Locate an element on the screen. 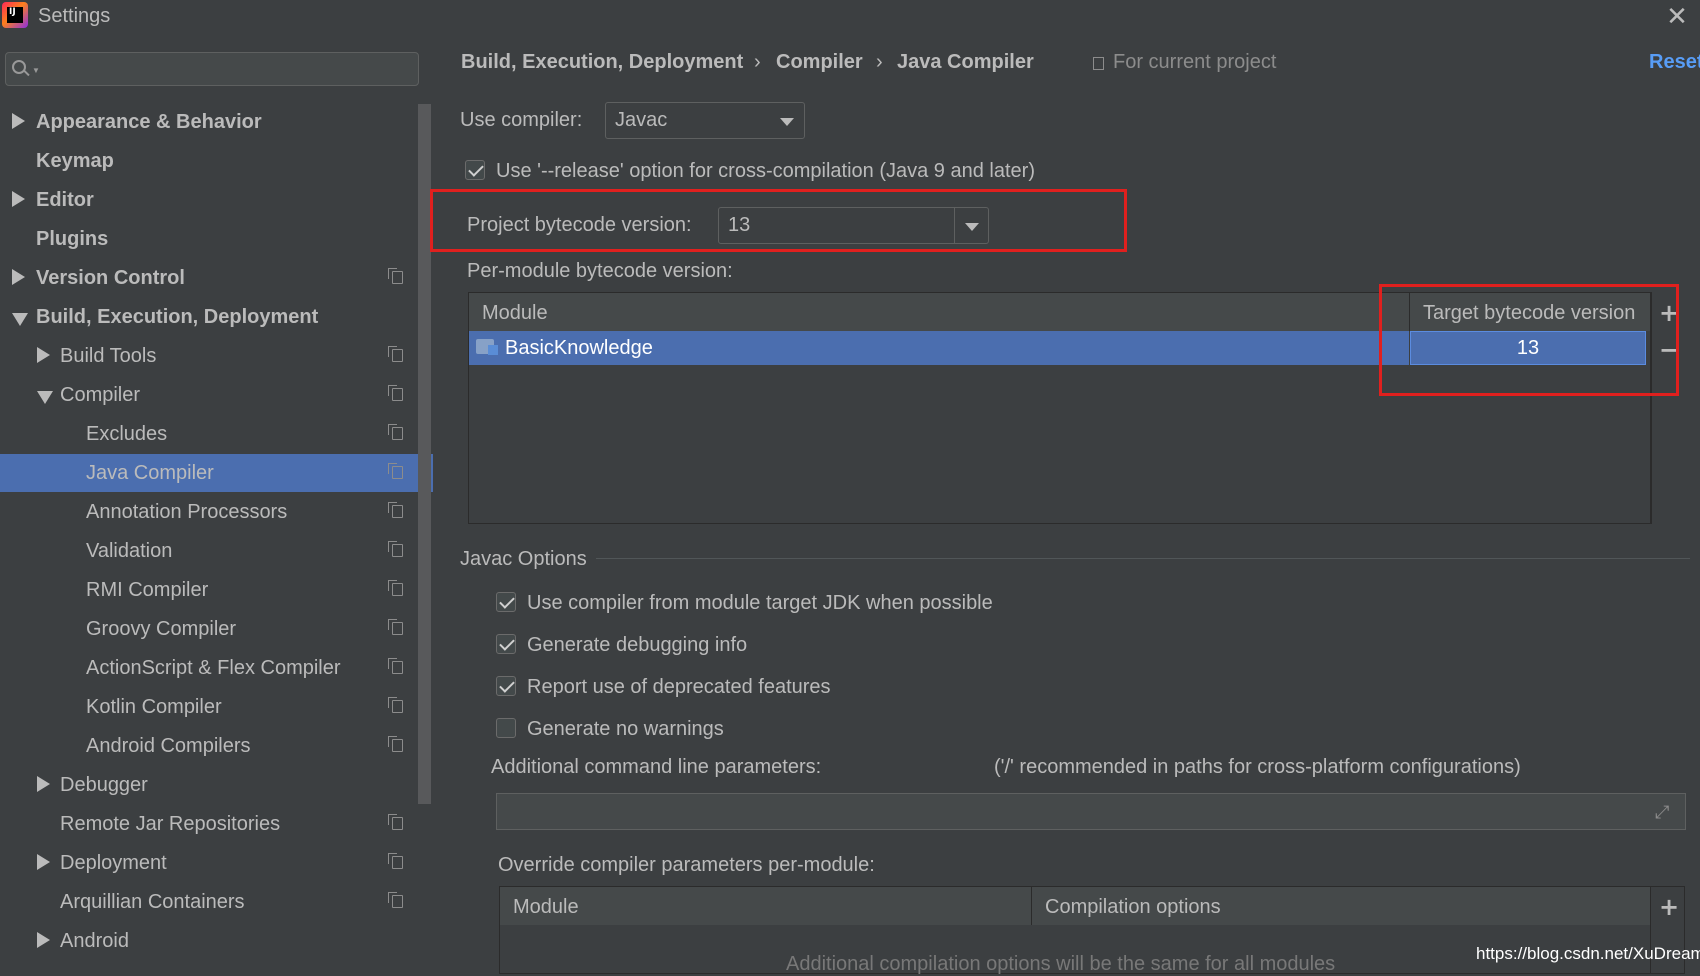 This screenshot has height=976, width=1700. breadcrumb-item-java-compiler: Java Compiler is located at coordinates (965, 62).